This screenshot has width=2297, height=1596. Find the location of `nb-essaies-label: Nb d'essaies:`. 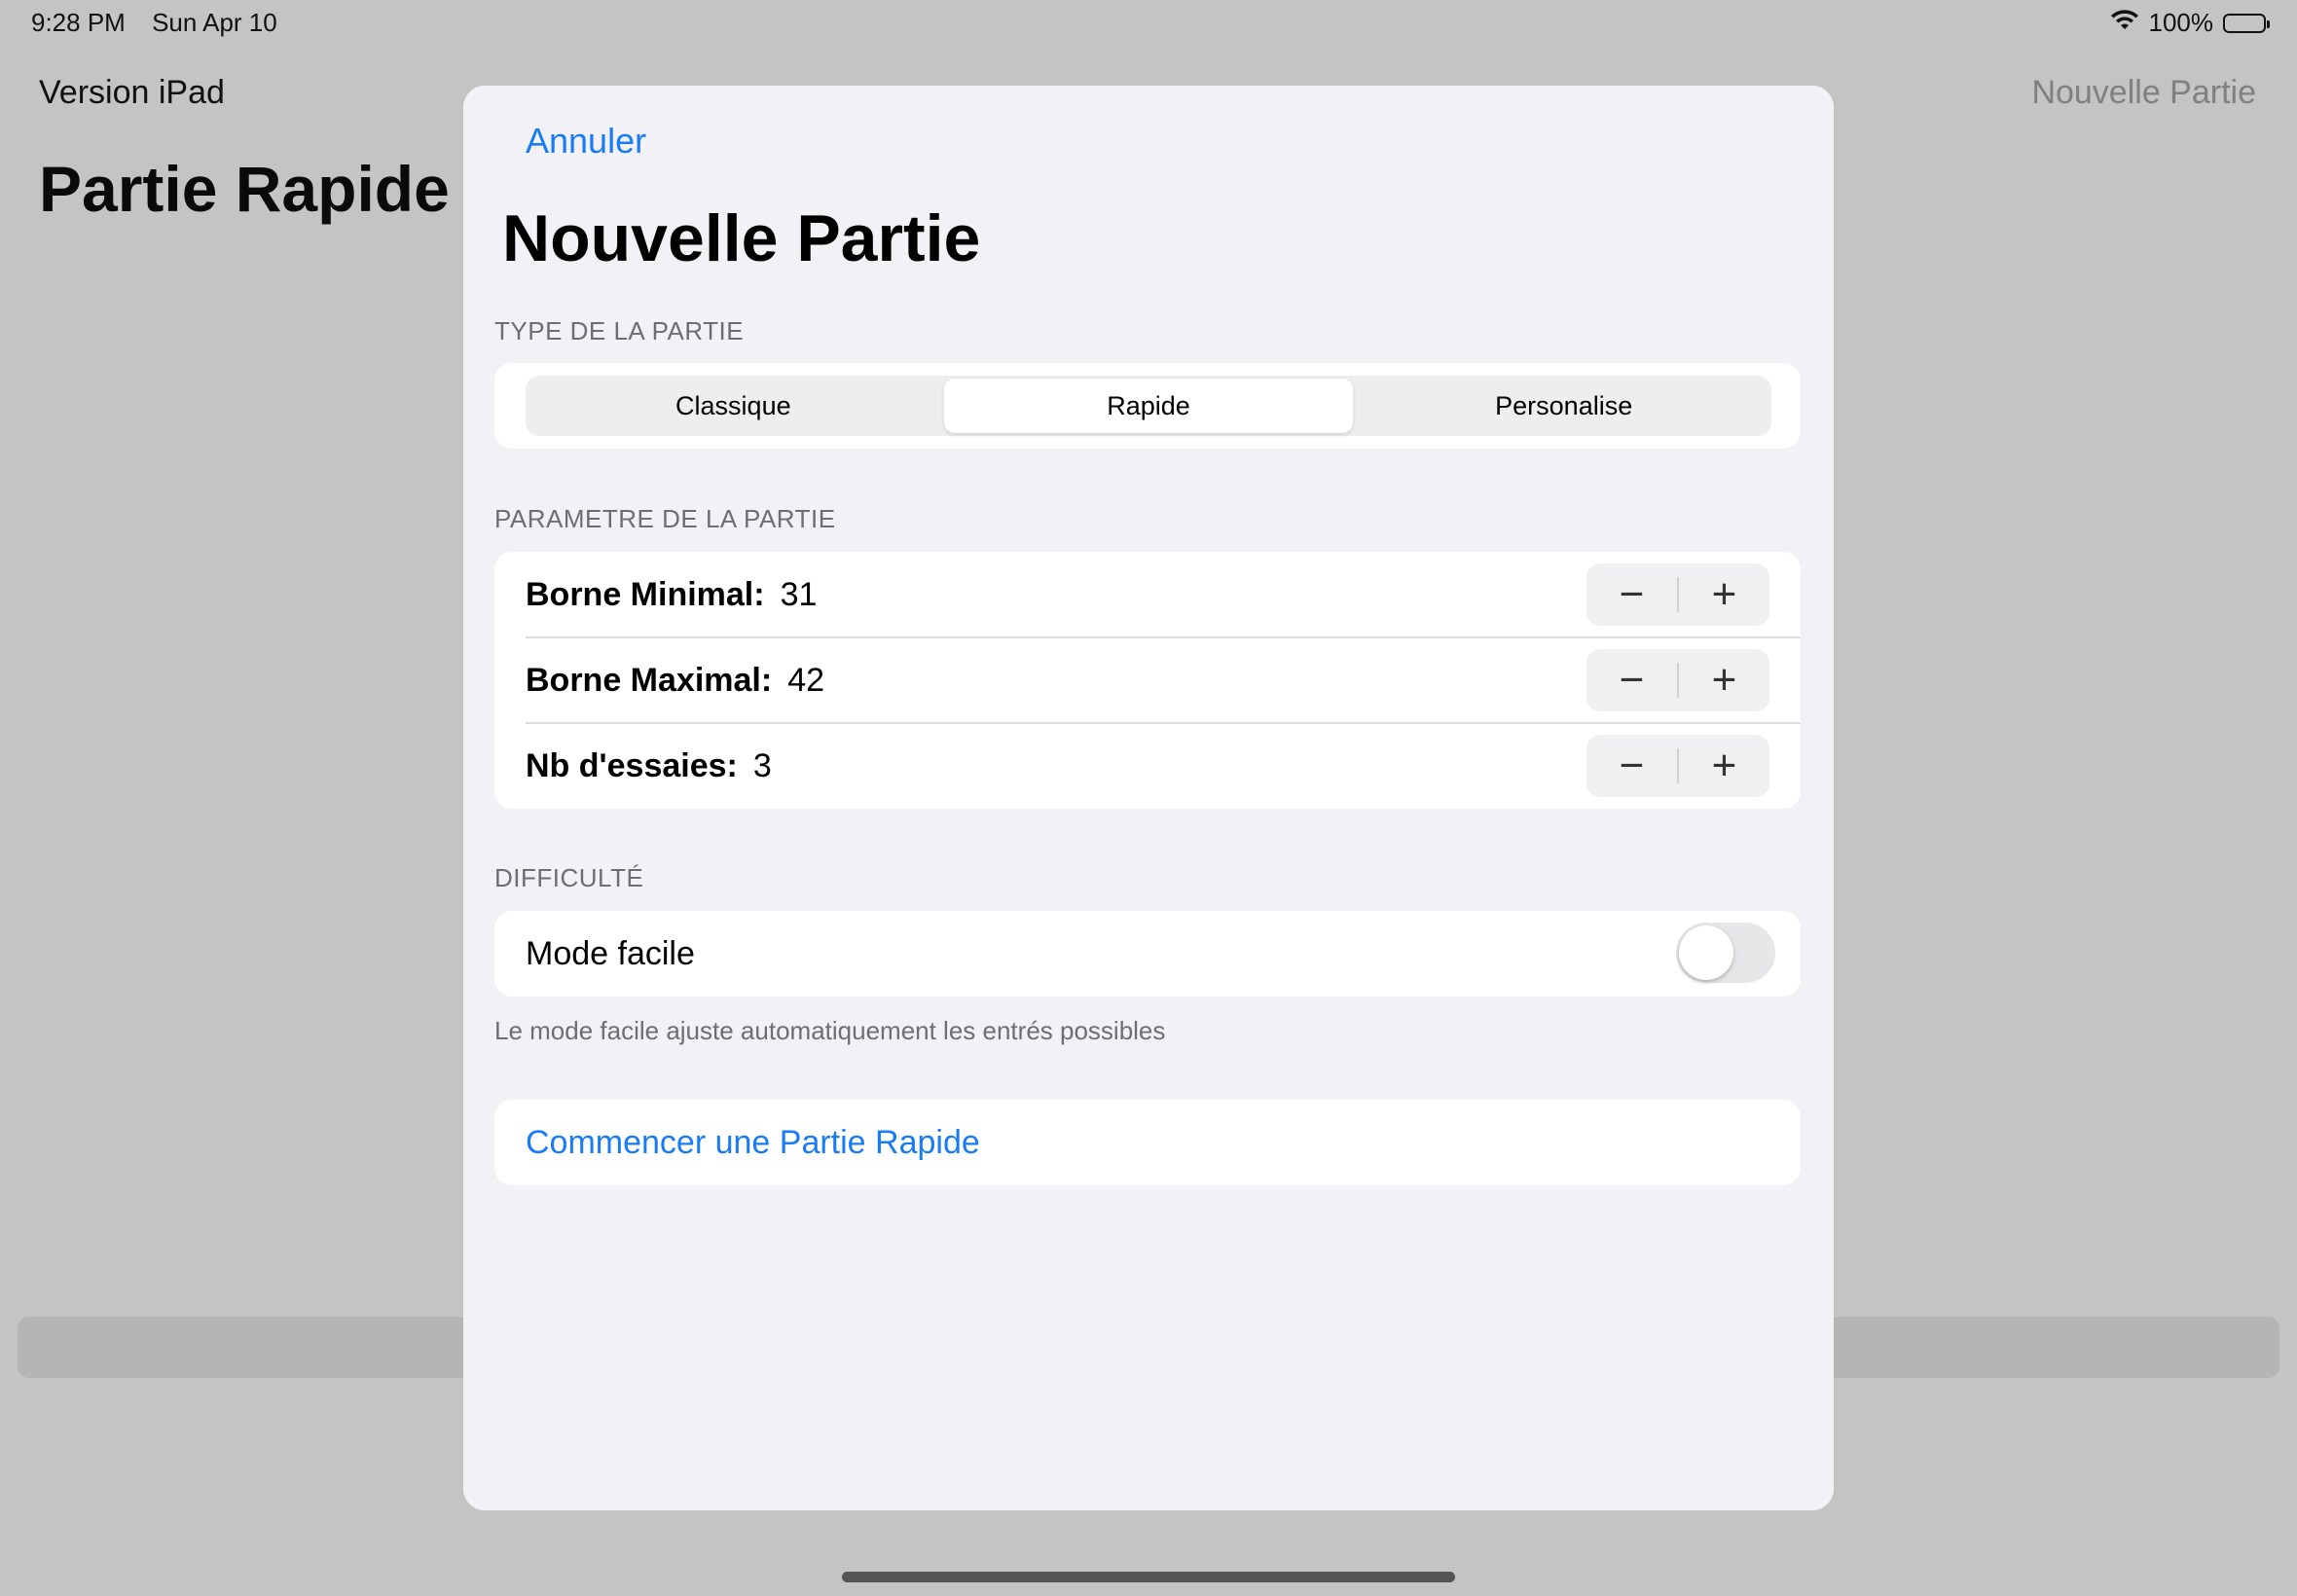

nb-essaies-label: Nb d'essaies: is located at coordinates (632, 765).